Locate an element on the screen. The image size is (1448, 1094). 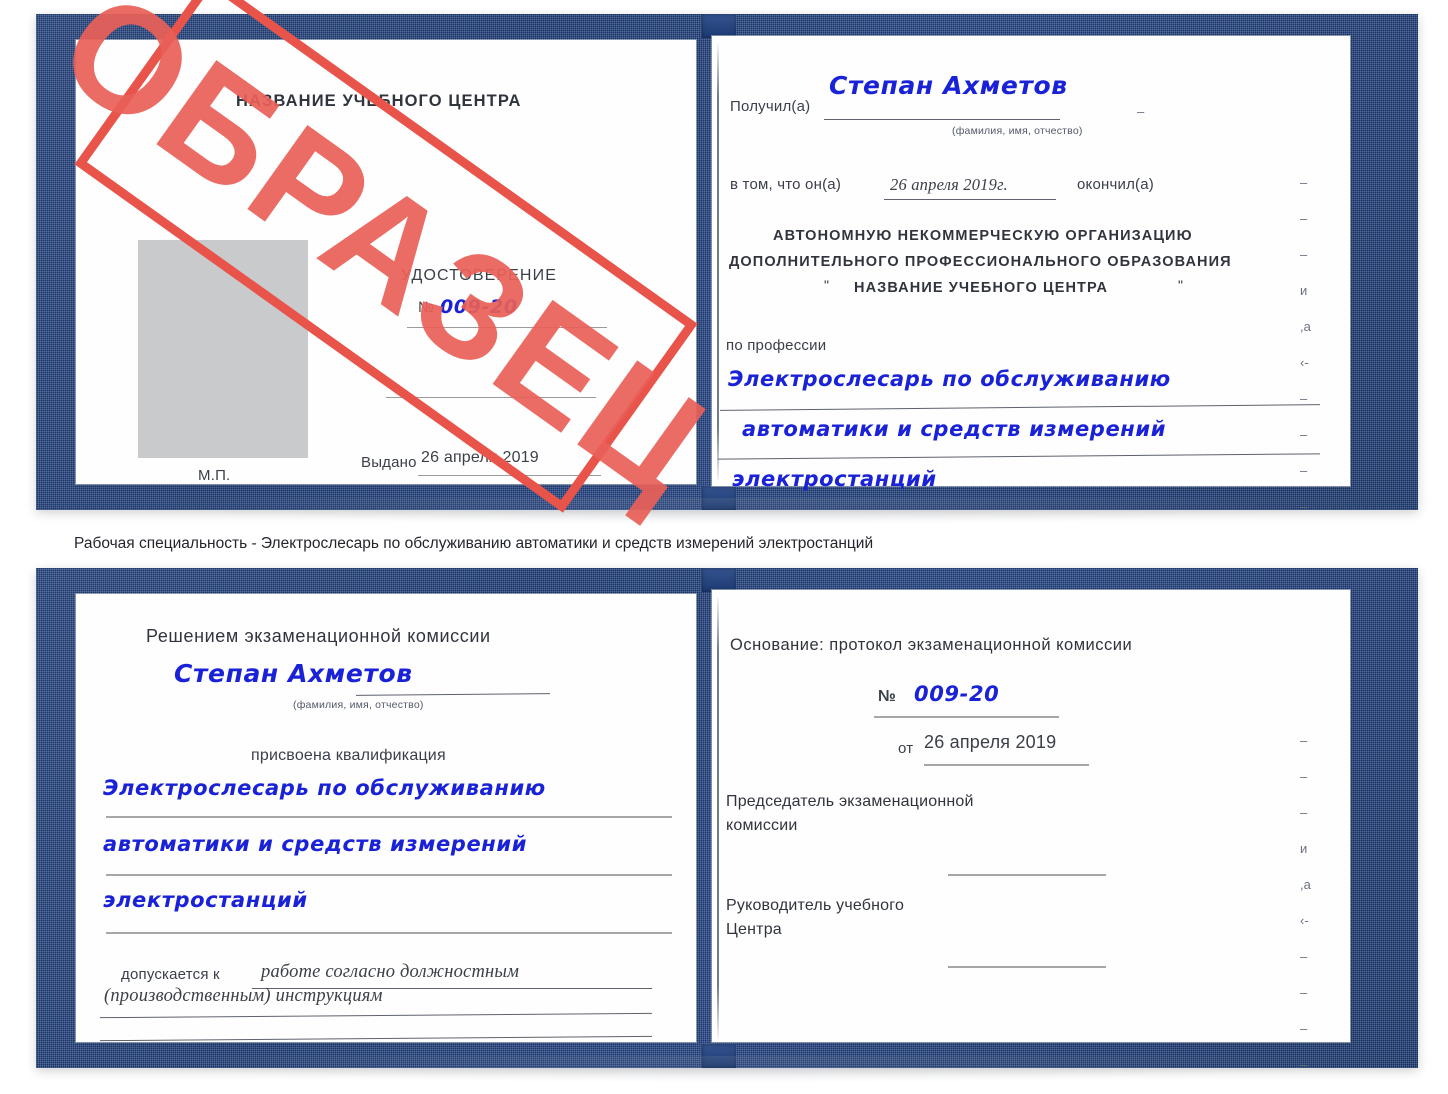
chairman-signature-rule is located at coordinates (1027, 875).